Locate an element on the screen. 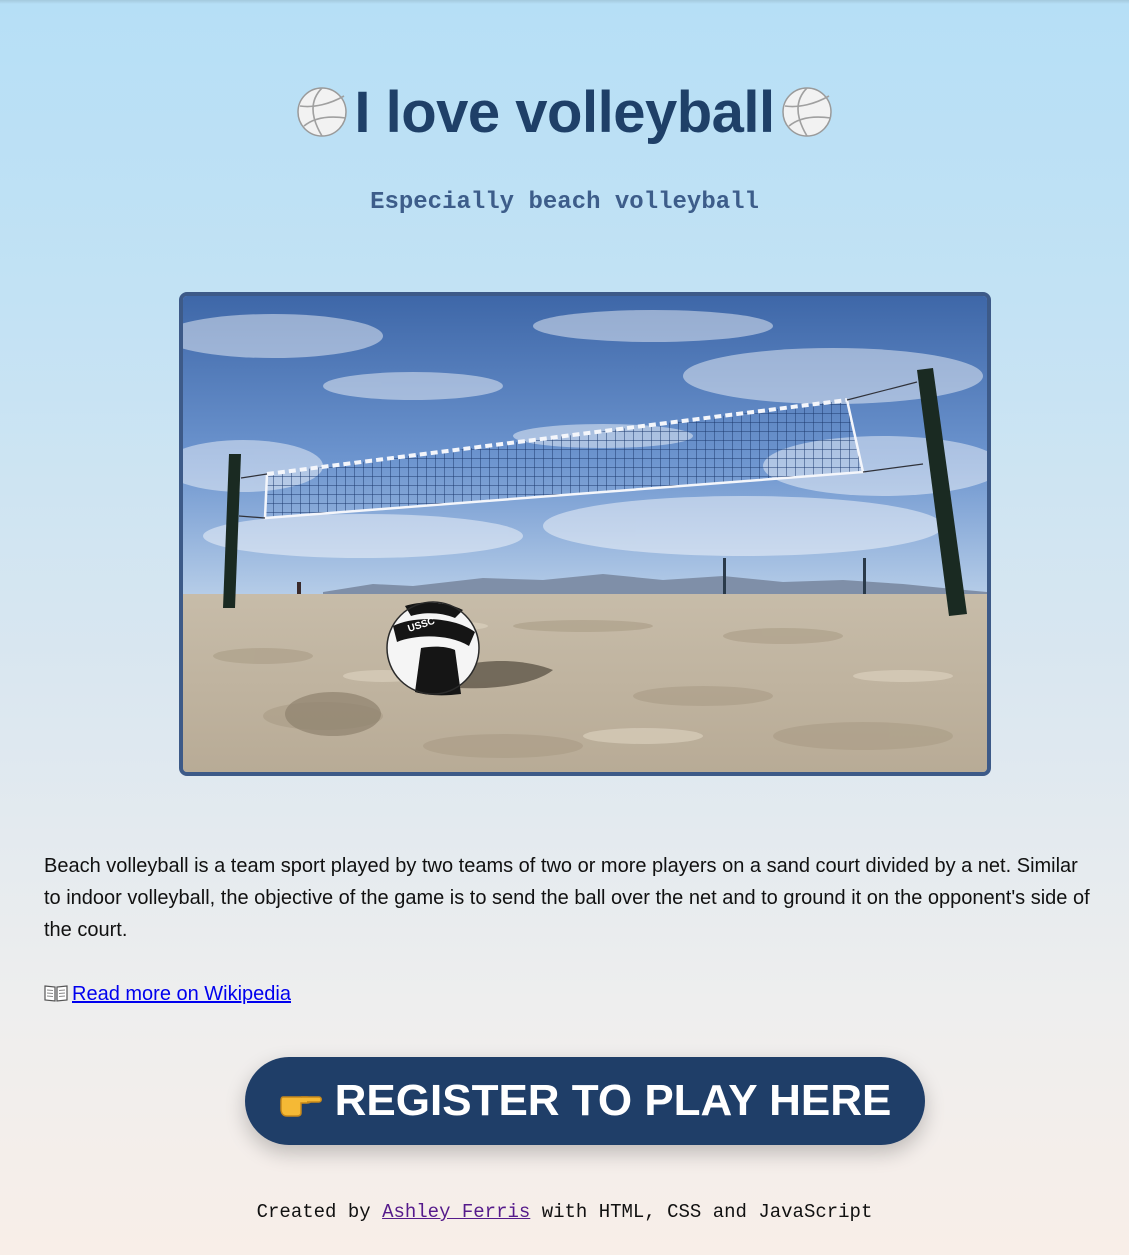  page-title: I love volleyball is located at coordinates (564, 113).